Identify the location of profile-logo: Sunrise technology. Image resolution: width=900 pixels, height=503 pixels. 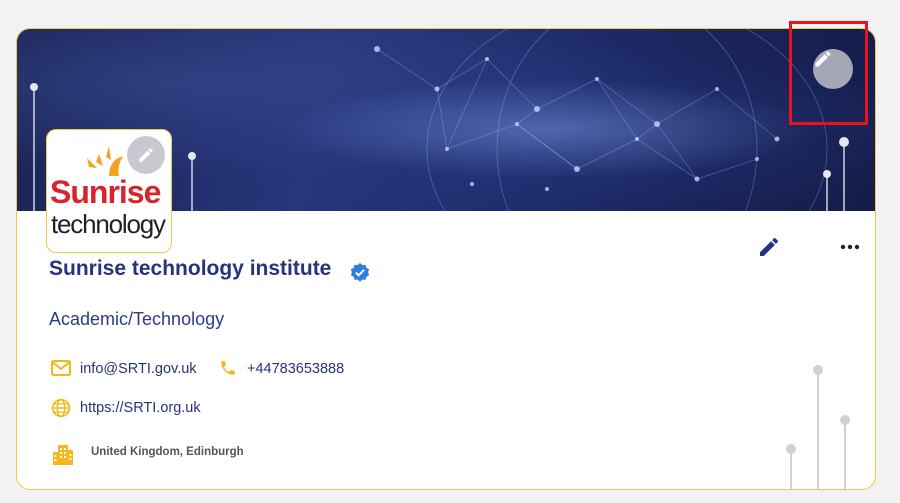
(109, 191).